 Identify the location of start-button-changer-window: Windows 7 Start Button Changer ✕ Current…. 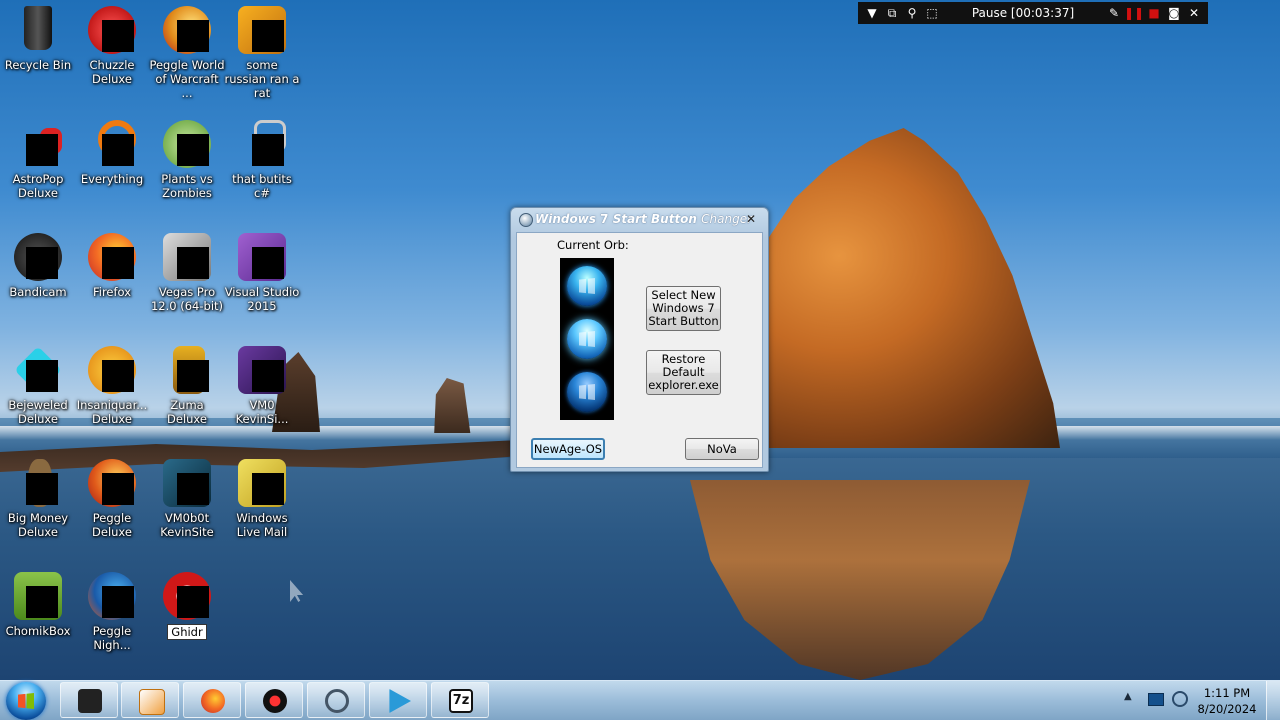
(639, 339).